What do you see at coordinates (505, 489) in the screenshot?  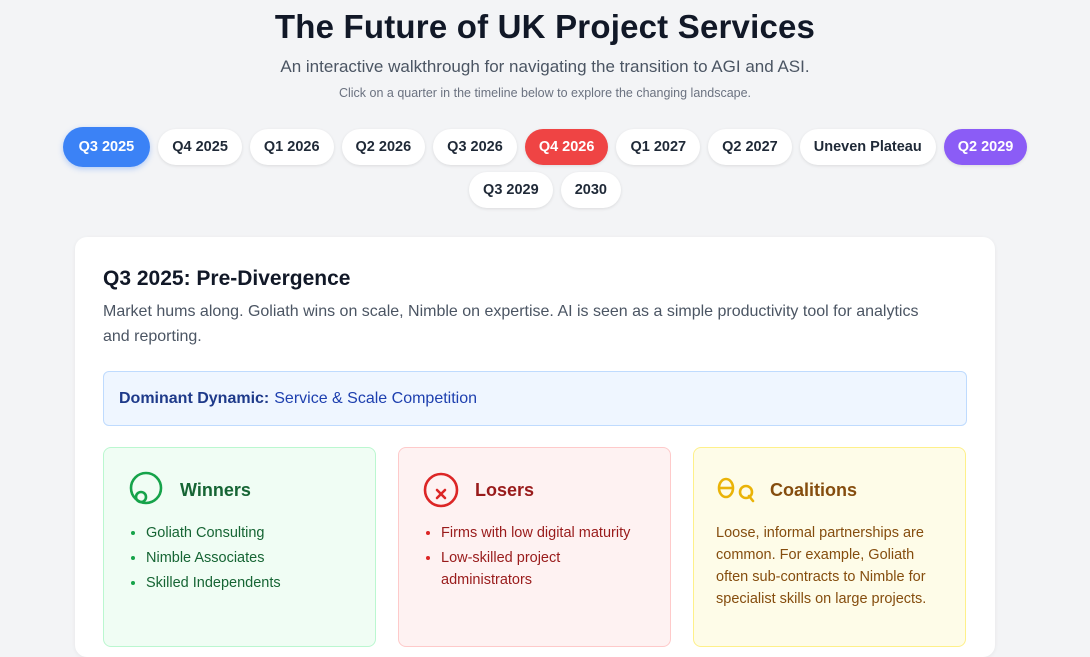 I see `losers-title: Losers` at bounding box center [505, 489].